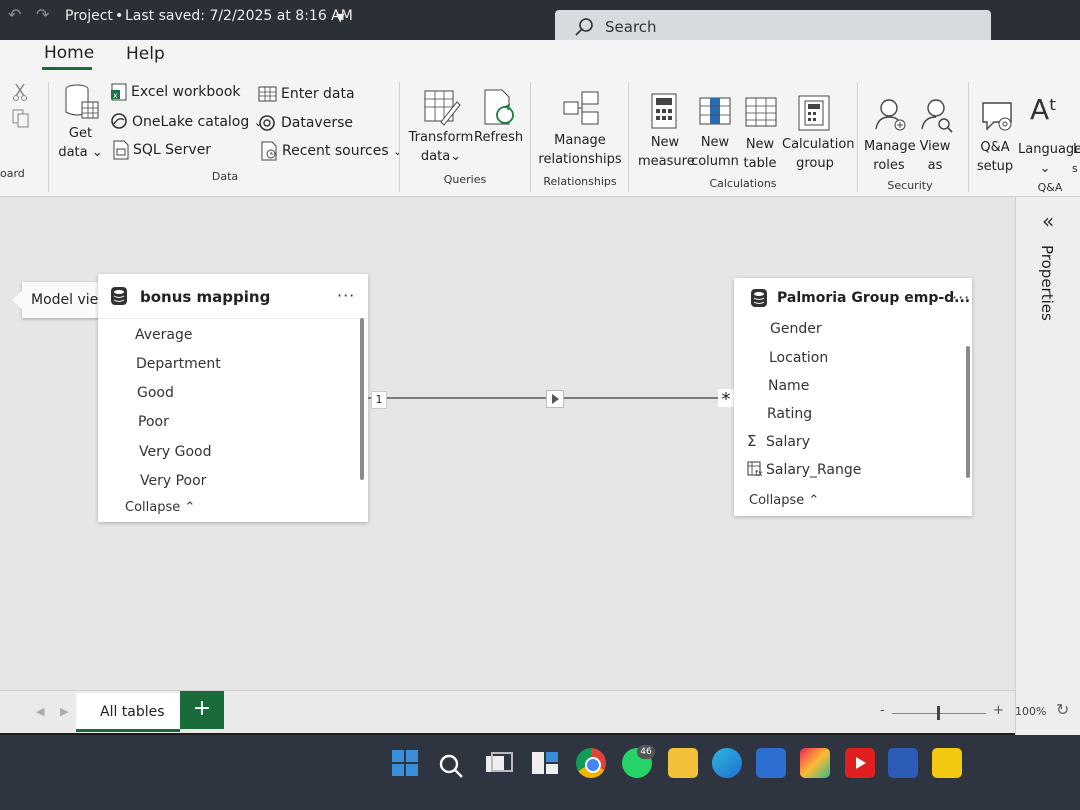 This screenshot has height=810, width=1080. I want to click on field-item: Good, so click(155, 393).